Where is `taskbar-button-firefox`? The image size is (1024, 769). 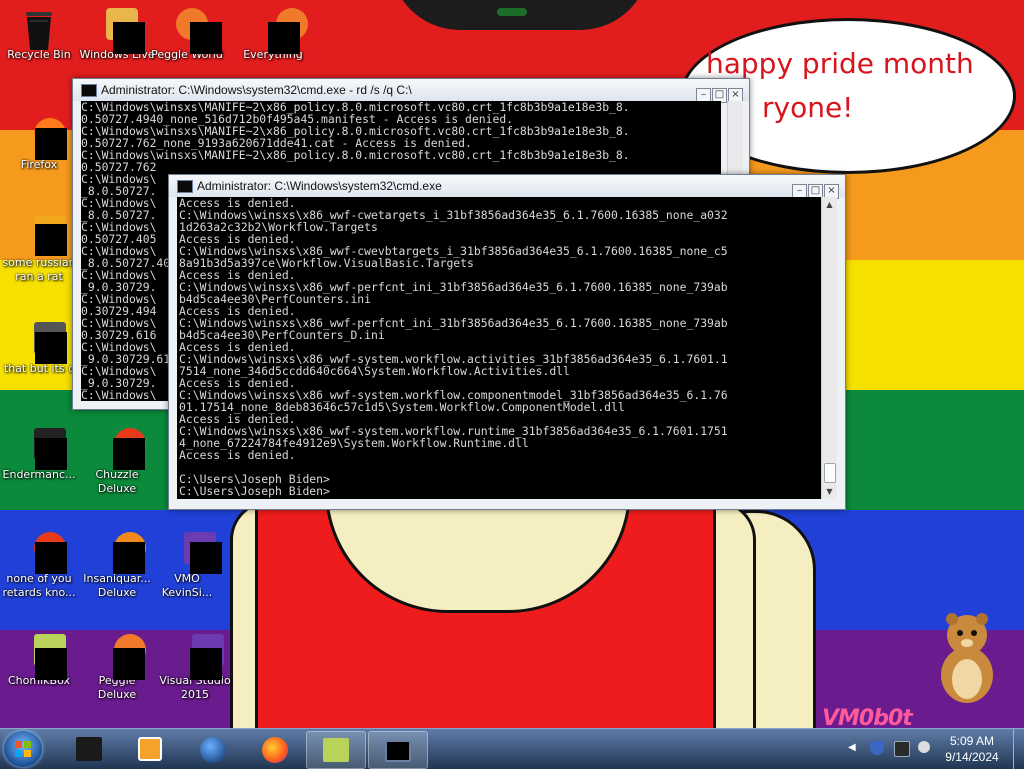
taskbar-button-firefox is located at coordinates (275, 749).